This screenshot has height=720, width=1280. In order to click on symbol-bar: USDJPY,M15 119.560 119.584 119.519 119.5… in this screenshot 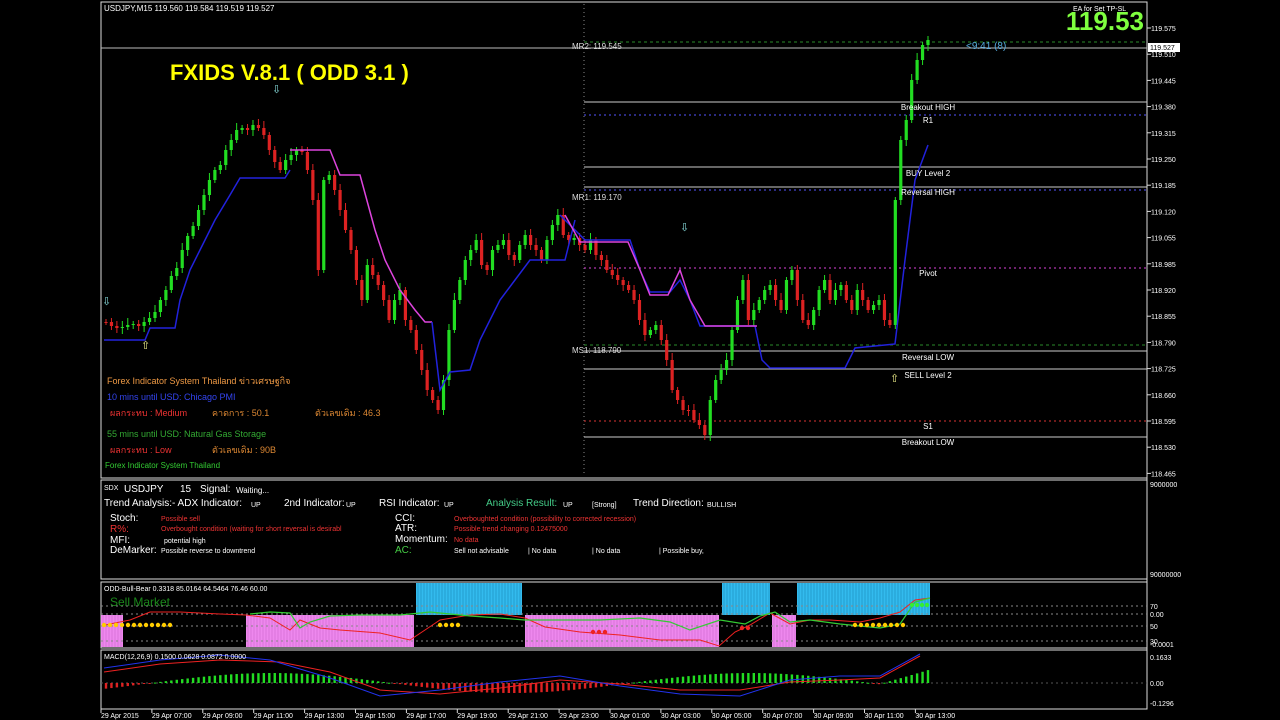, I will do `click(189, 8)`.